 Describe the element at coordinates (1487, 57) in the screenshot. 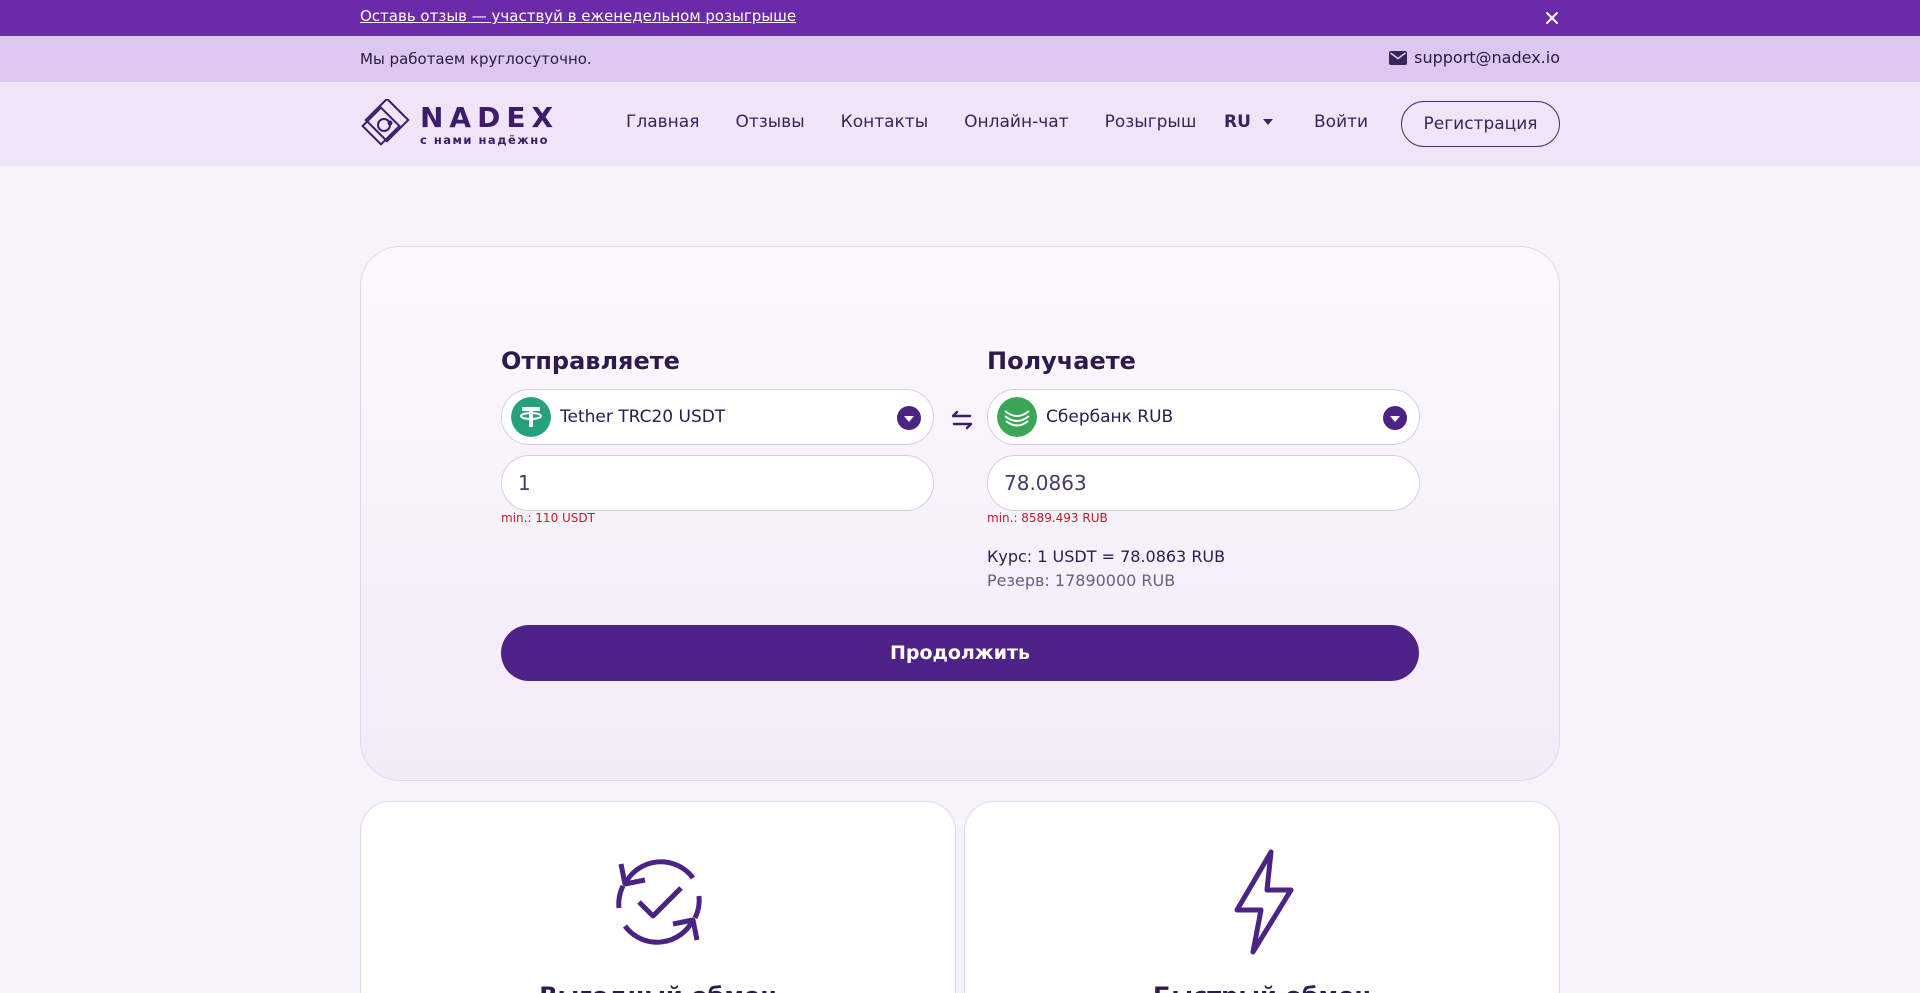

I see `support-email: support@nadex.io` at that location.